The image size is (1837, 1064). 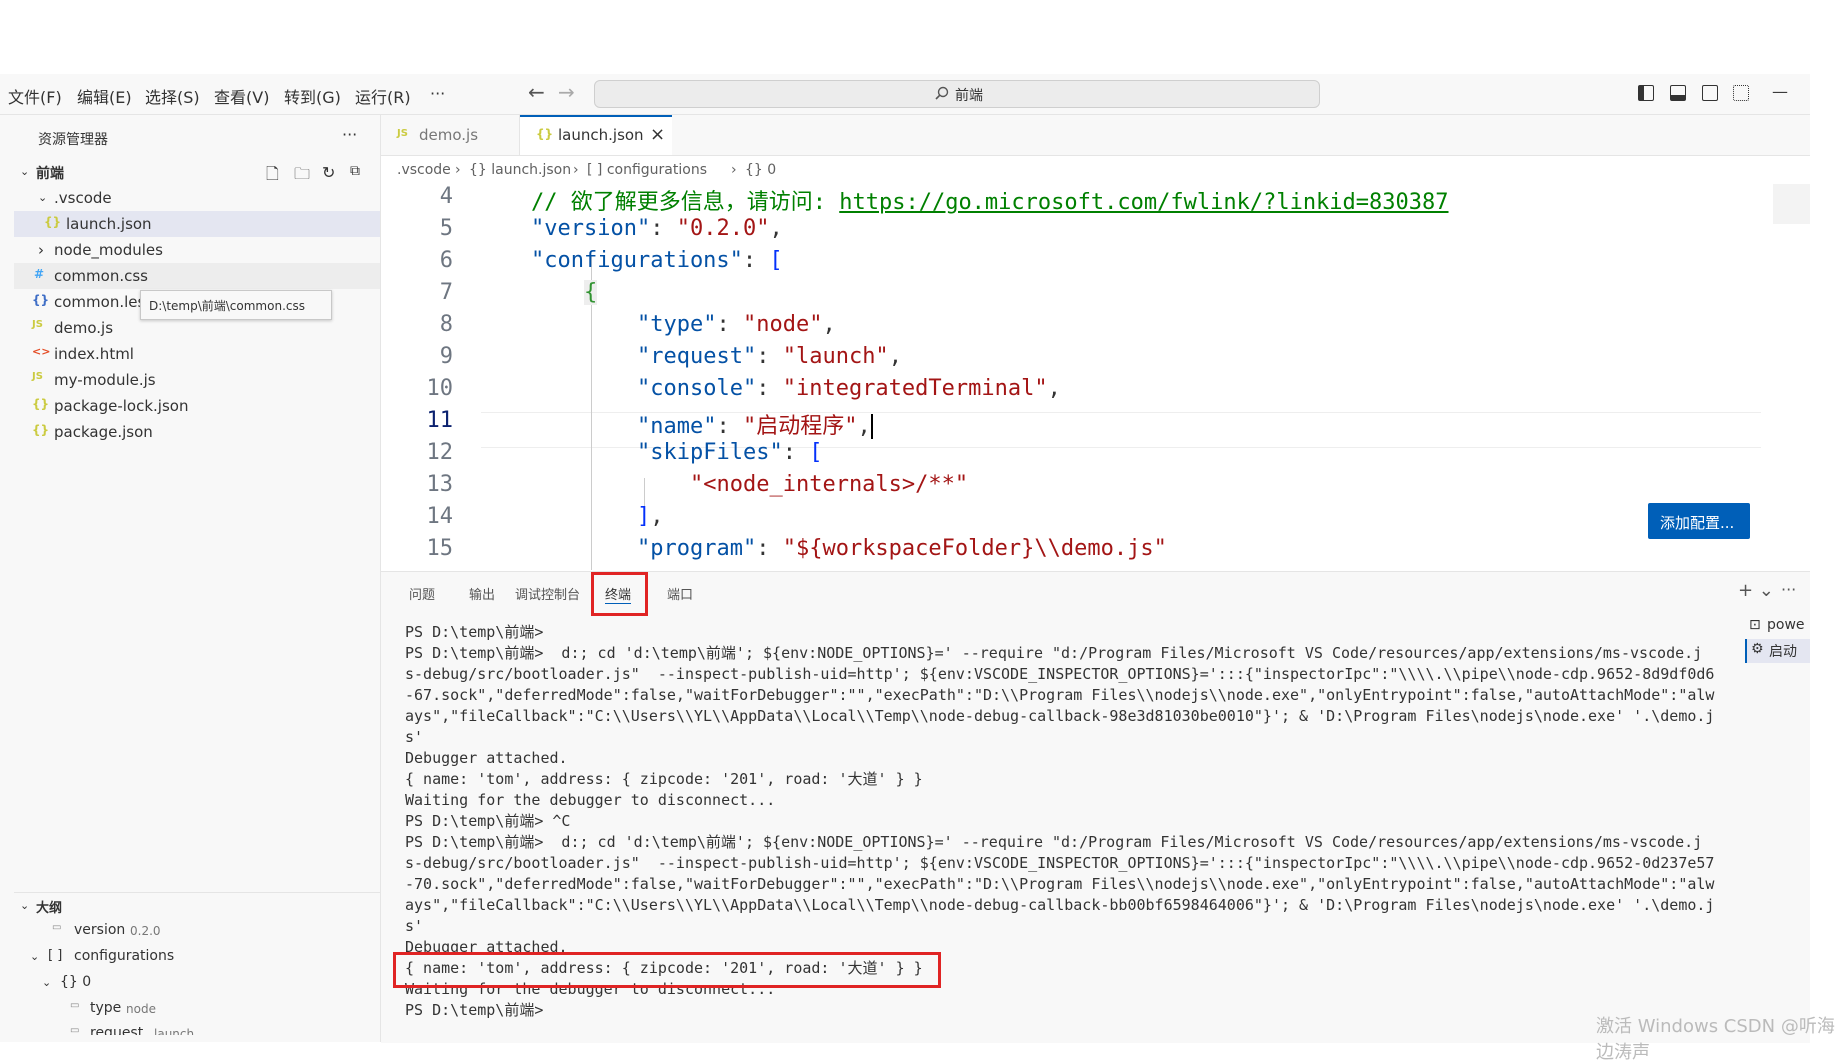 I want to click on outline-label: configurations, so click(x=124, y=956).